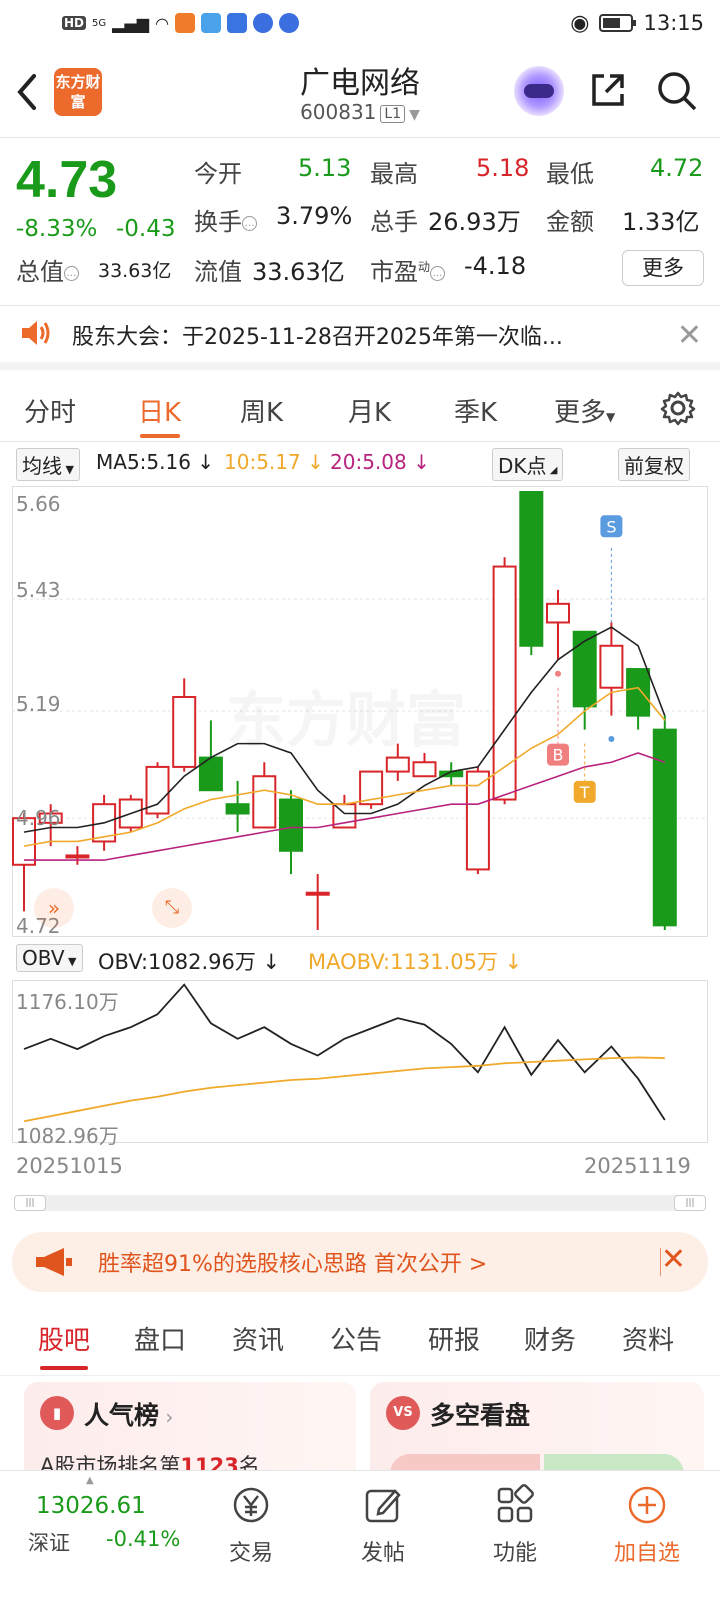 The height and width of the screenshot is (1600, 720). Describe the element at coordinates (261, 410) in the screenshot. I see `tab-weekly-k: 周K` at that location.